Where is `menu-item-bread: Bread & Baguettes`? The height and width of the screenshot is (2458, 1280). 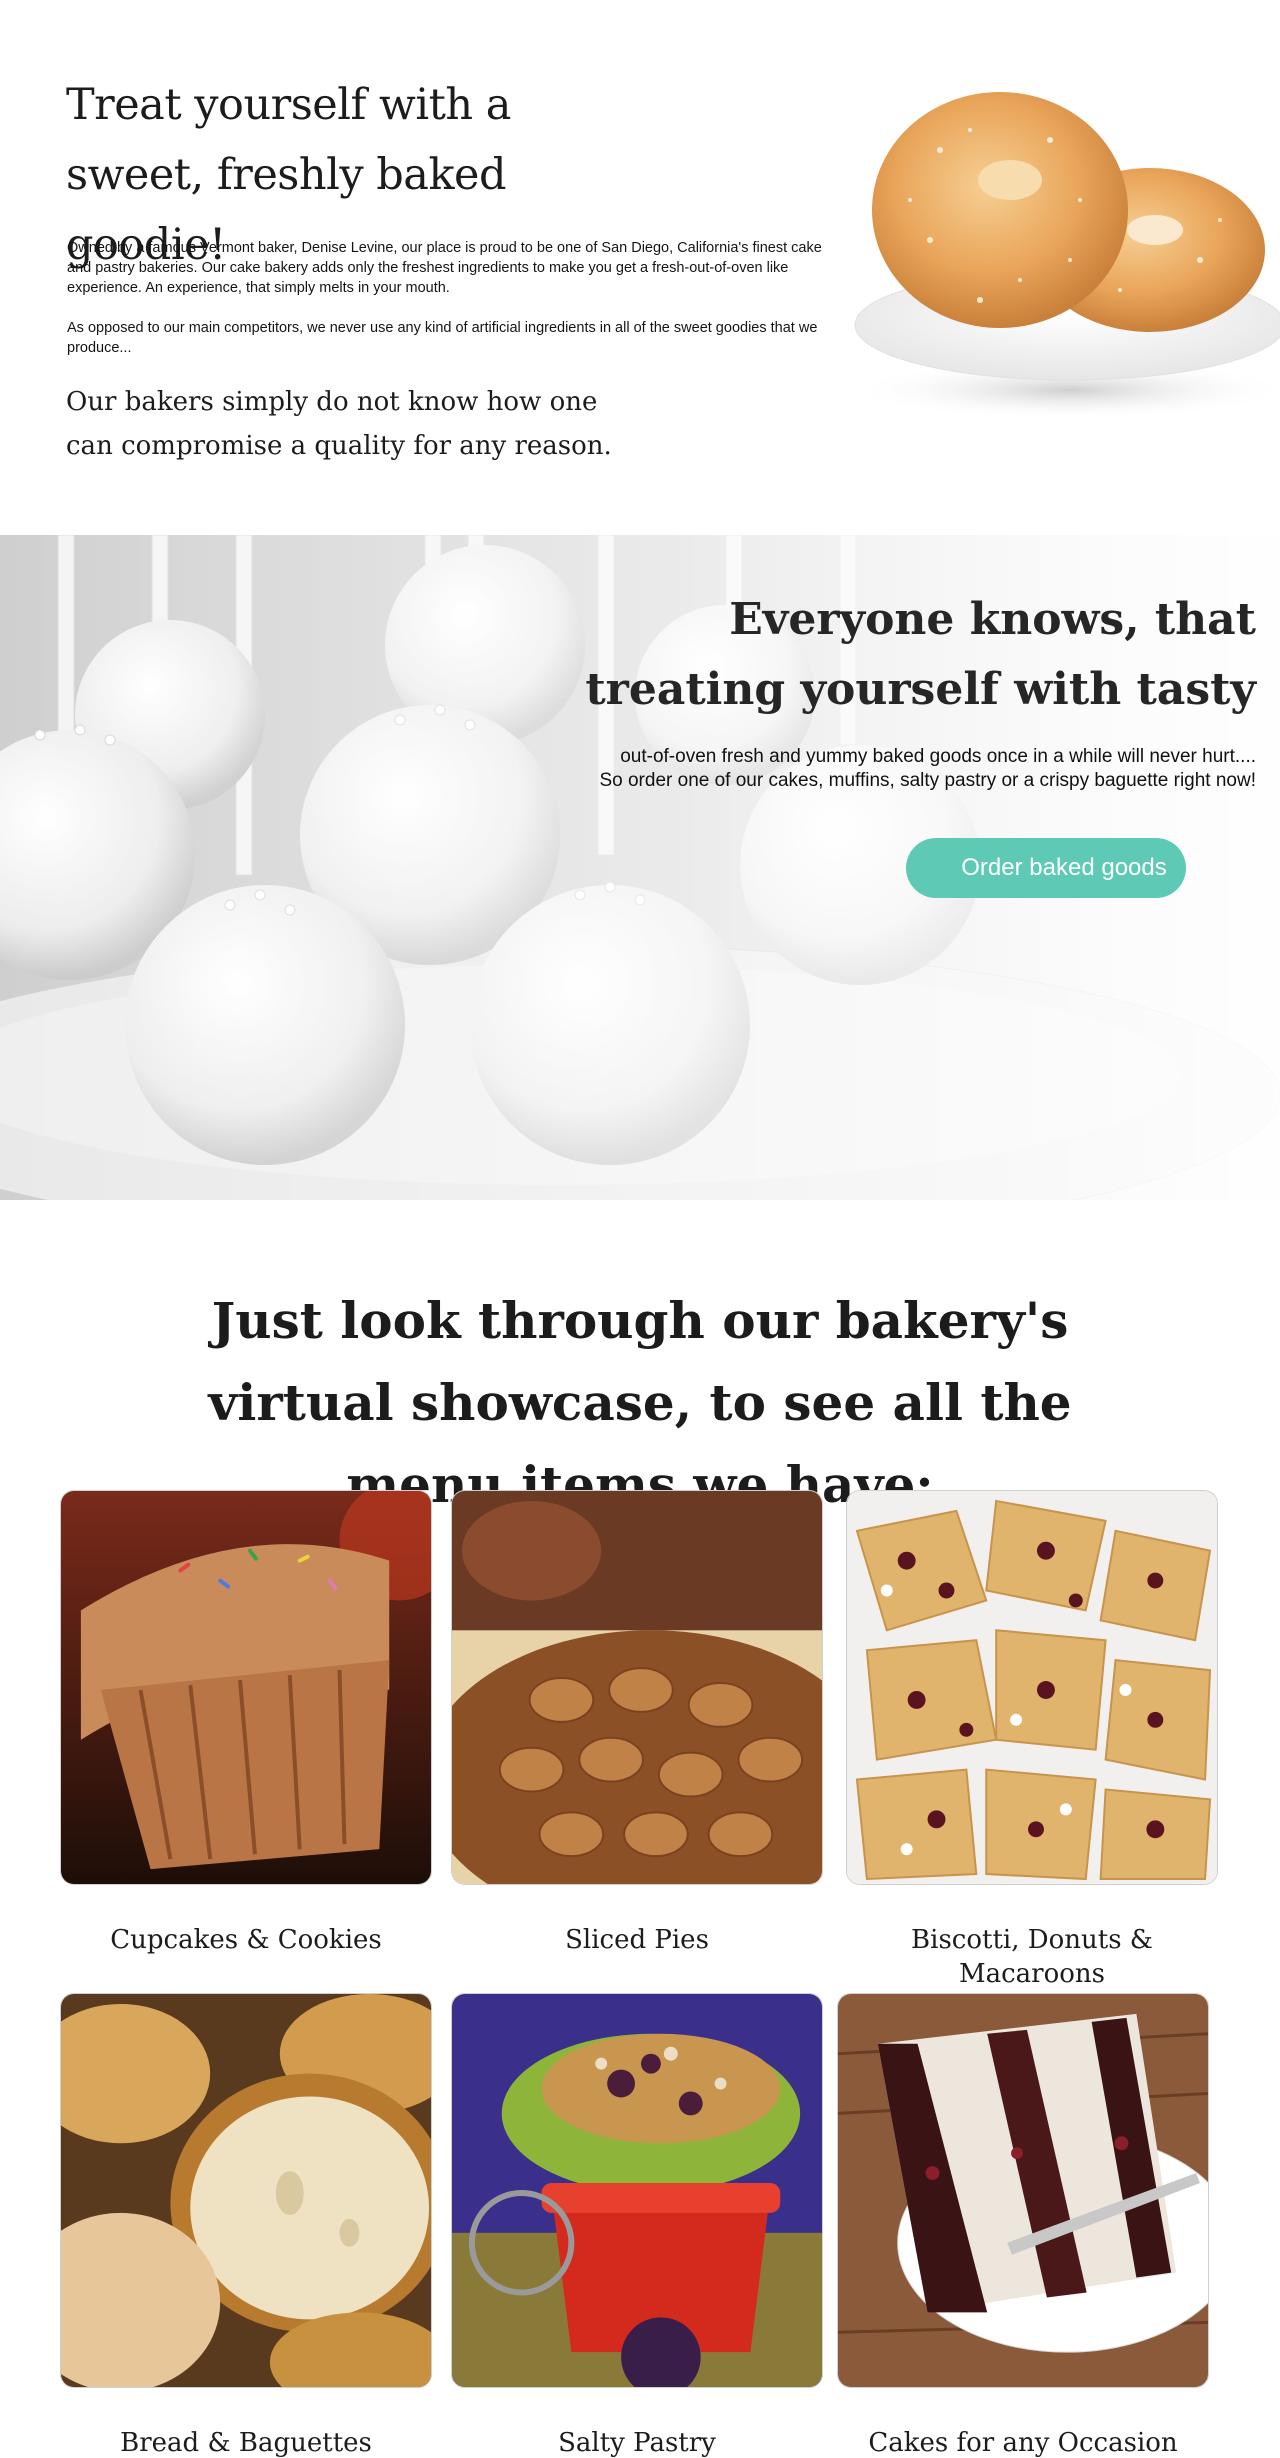
menu-item-bread: Bread & Baguettes is located at coordinates (246, 2225).